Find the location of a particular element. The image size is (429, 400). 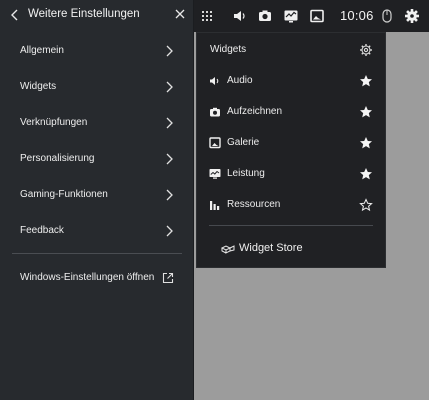

windows-settings-label: Windows-Einstellungen öffnen is located at coordinates (87, 277).